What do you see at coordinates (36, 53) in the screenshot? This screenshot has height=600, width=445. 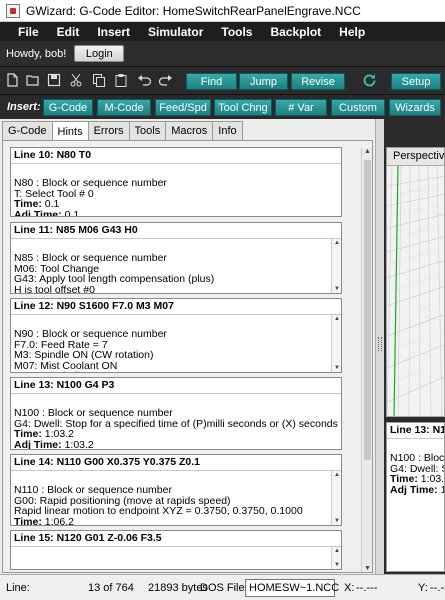 I see `greeting-text: Howdy, bob!` at bounding box center [36, 53].